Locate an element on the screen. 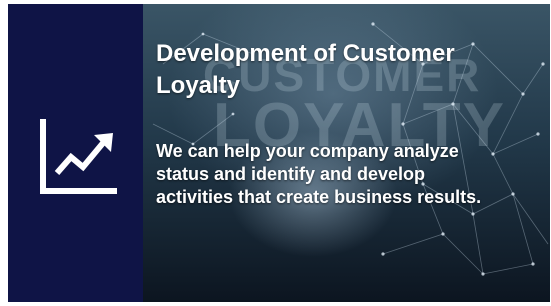 The image size is (551, 306). line-chart-icon is located at coordinates (78, 156).